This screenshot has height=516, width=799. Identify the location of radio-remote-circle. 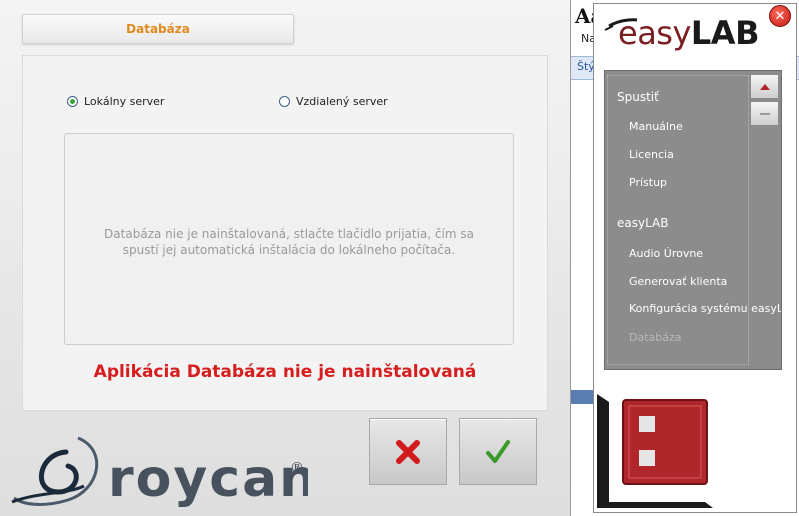
(284, 101).